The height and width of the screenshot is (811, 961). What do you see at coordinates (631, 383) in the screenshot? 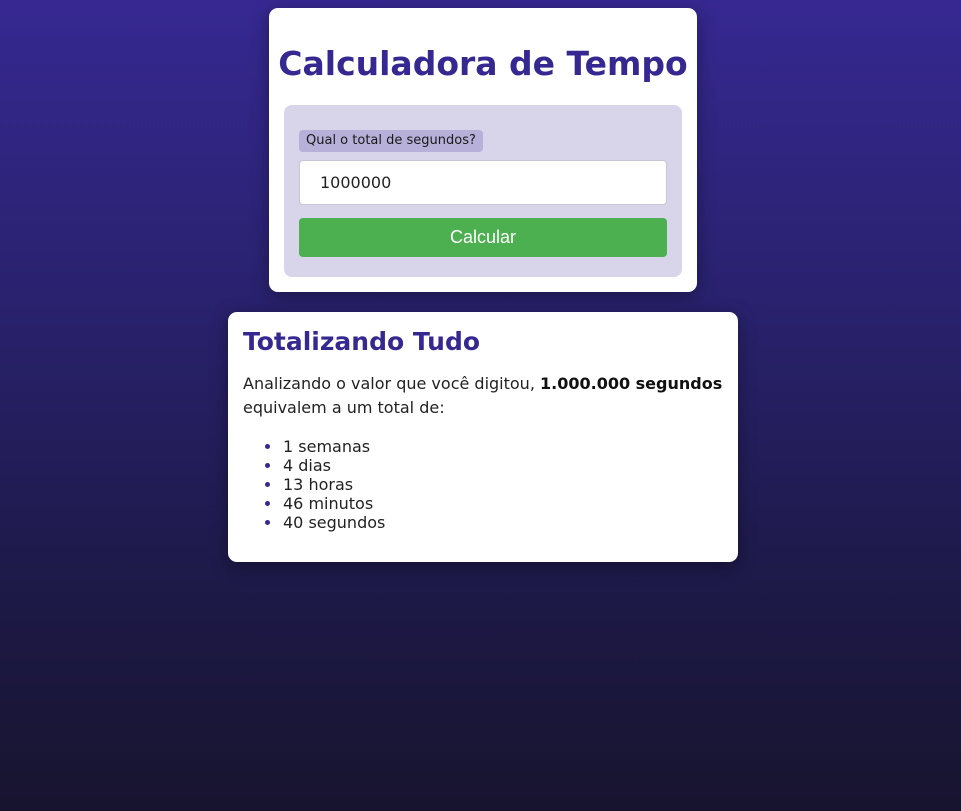
I see `result-highlight: 1.000.000 segundos` at bounding box center [631, 383].